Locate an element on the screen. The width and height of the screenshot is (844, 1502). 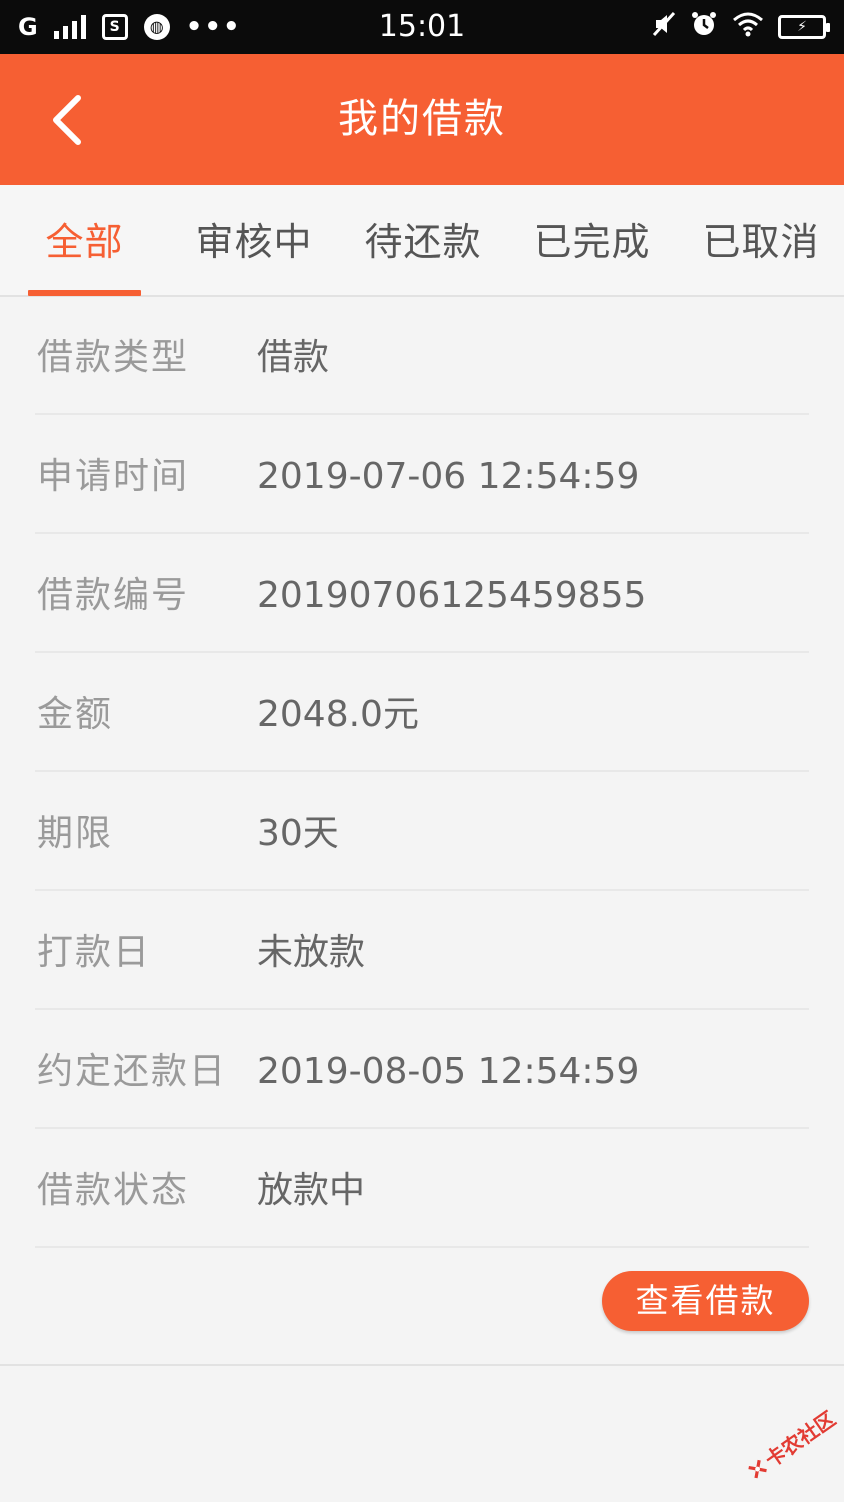
status-bar-right: ⚡ is located at coordinates (741, 27).